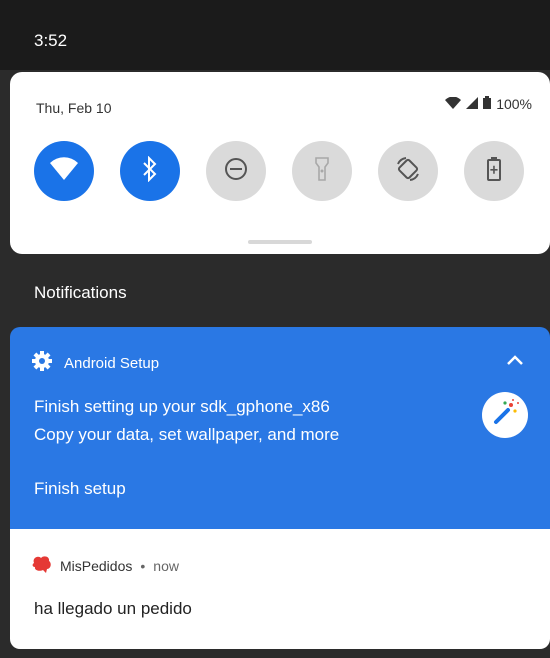  I want to click on magic-wand-icon, so click(505, 415).